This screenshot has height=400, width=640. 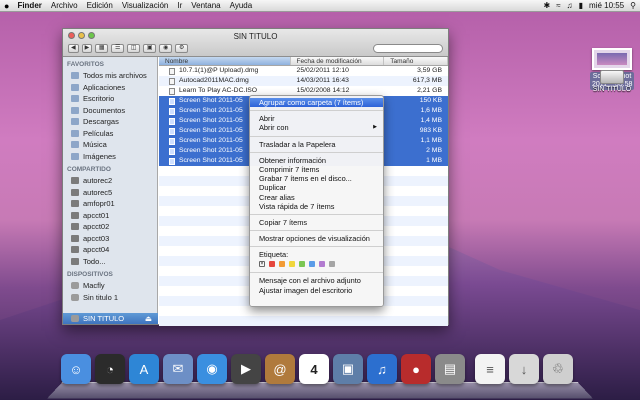 What do you see at coordinates (316, 187) in the screenshot?
I see `menu-item-duplicate: Duplicar` at bounding box center [316, 187].